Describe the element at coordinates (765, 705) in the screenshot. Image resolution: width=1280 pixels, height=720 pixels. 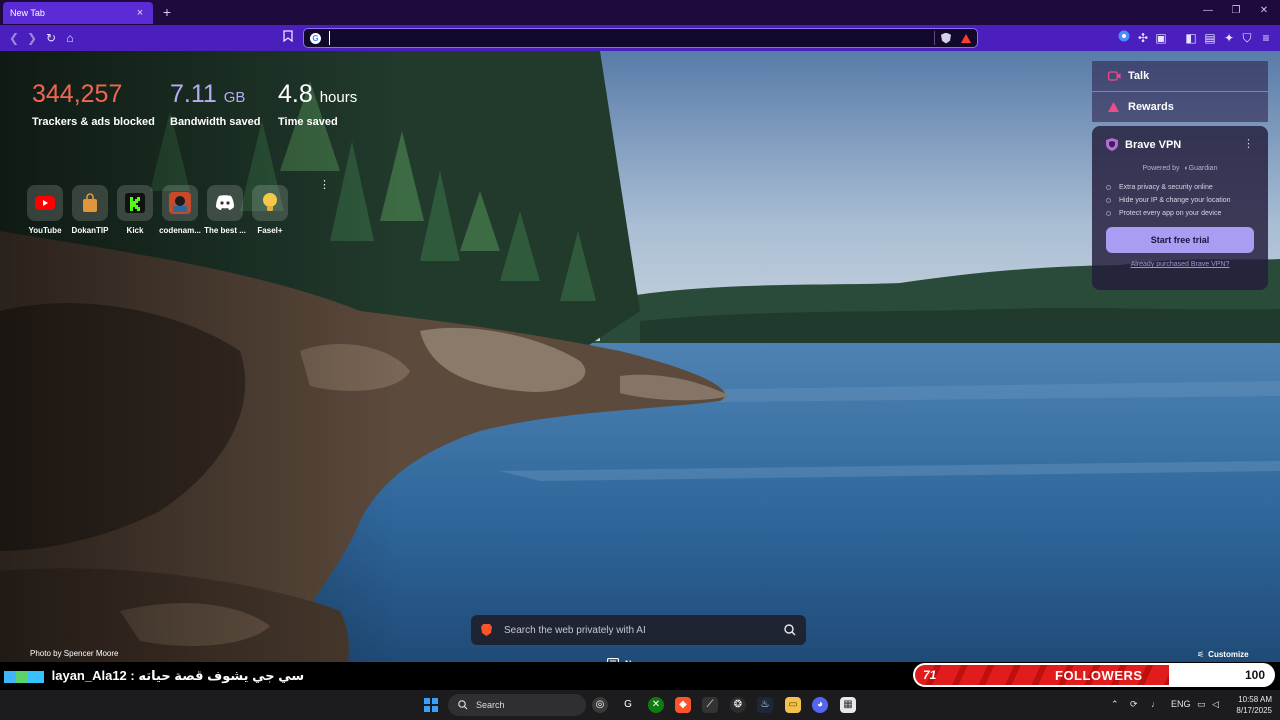
I see `steam-icon: ♨` at that location.